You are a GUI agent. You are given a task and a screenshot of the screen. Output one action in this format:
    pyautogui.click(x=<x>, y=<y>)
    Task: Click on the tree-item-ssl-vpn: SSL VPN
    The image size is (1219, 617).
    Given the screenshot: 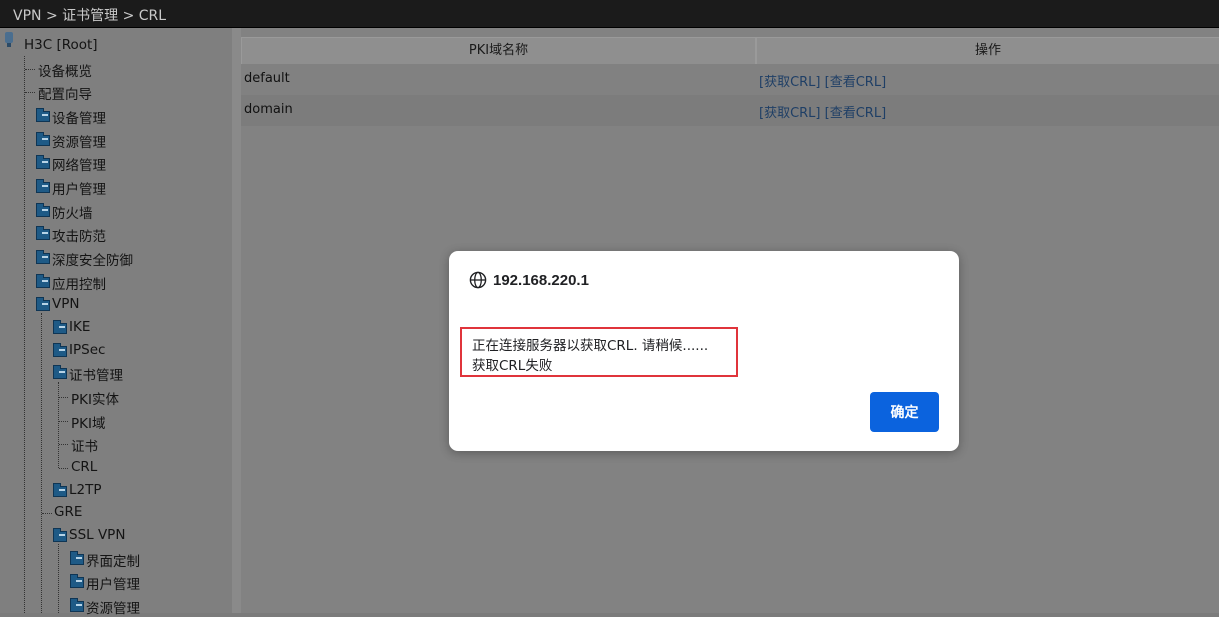 What is the action you would take?
    pyautogui.click(x=97, y=535)
    